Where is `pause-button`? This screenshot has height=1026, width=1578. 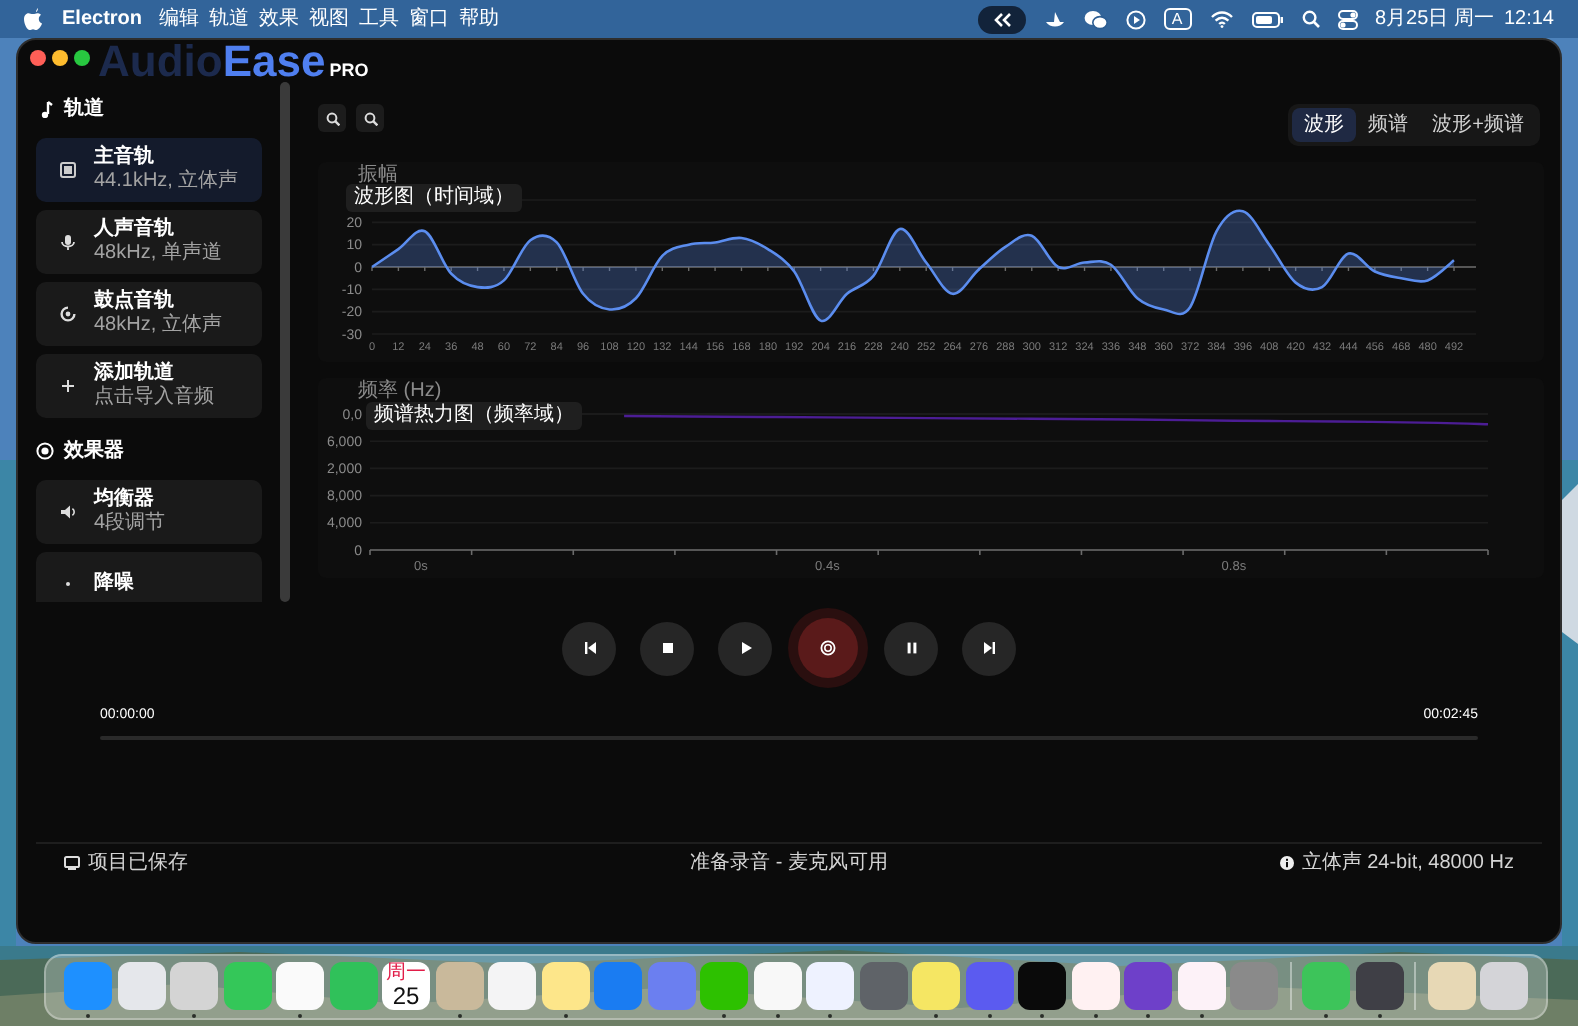
pause-button is located at coordinates (911, 648).